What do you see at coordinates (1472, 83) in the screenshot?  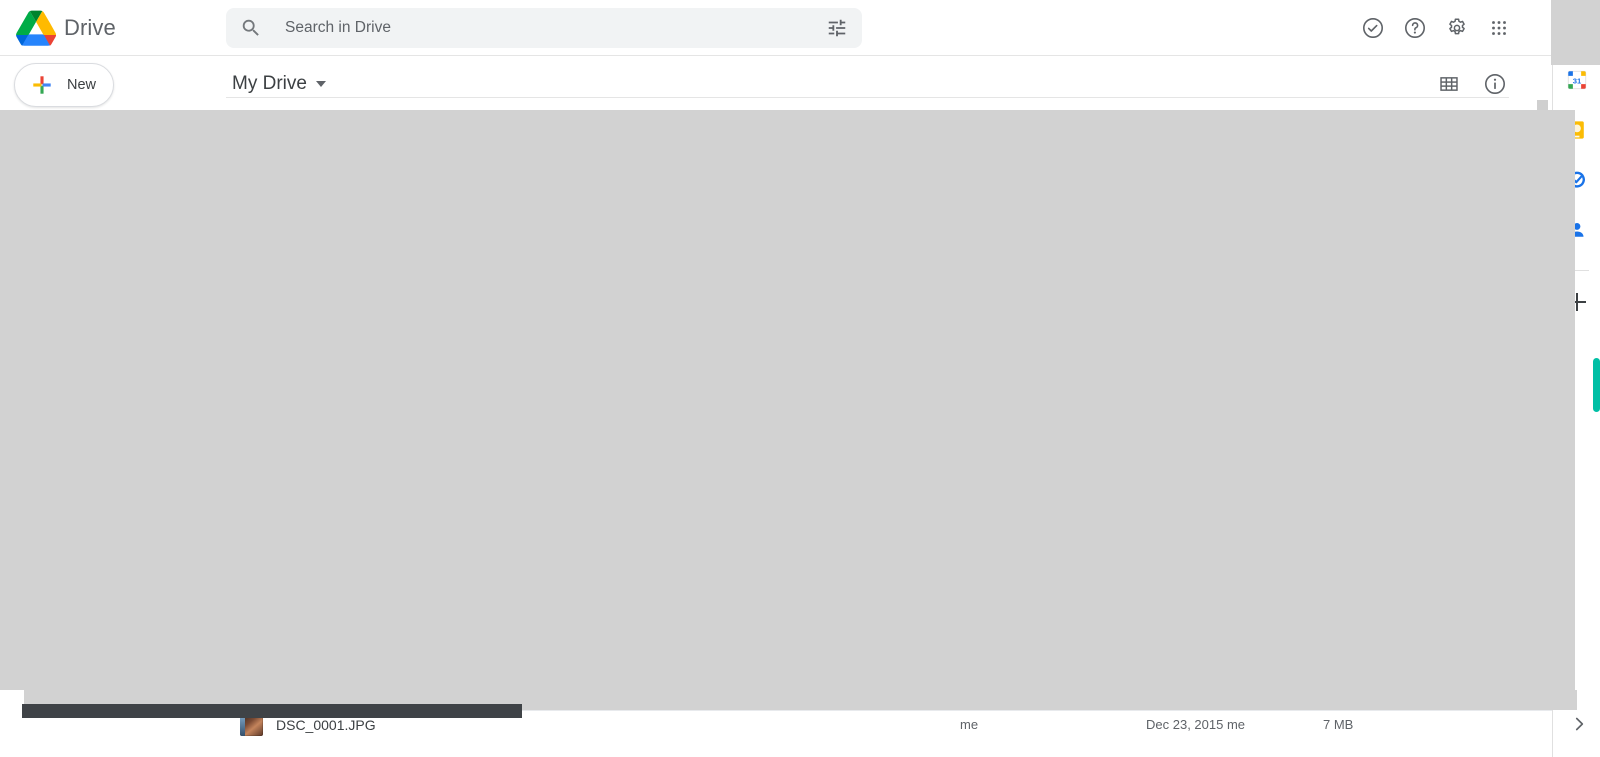 I see `toolbar-view-actions` at bounding box center [1472, 83].